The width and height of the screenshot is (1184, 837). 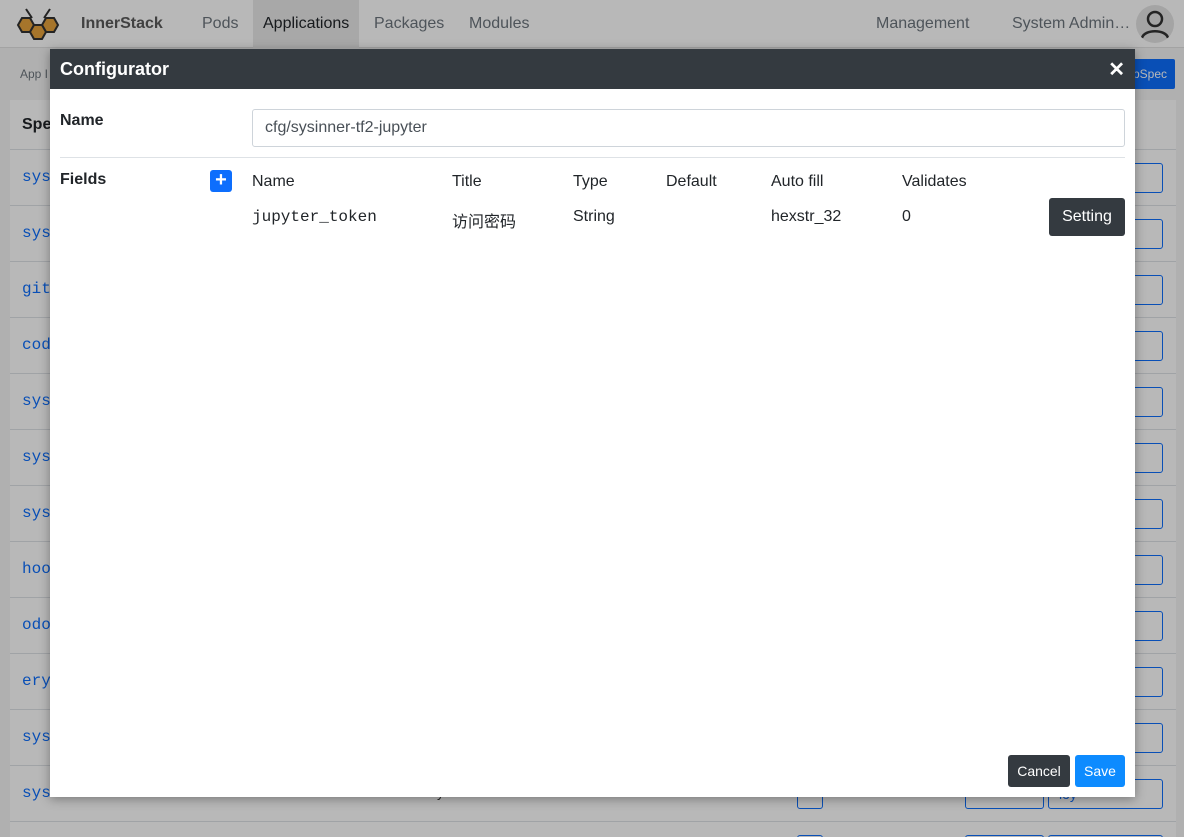 What do you see at coordinates (594, 216) in the screenshot?
I see `field-type: String` at bounding box center [594, 216].